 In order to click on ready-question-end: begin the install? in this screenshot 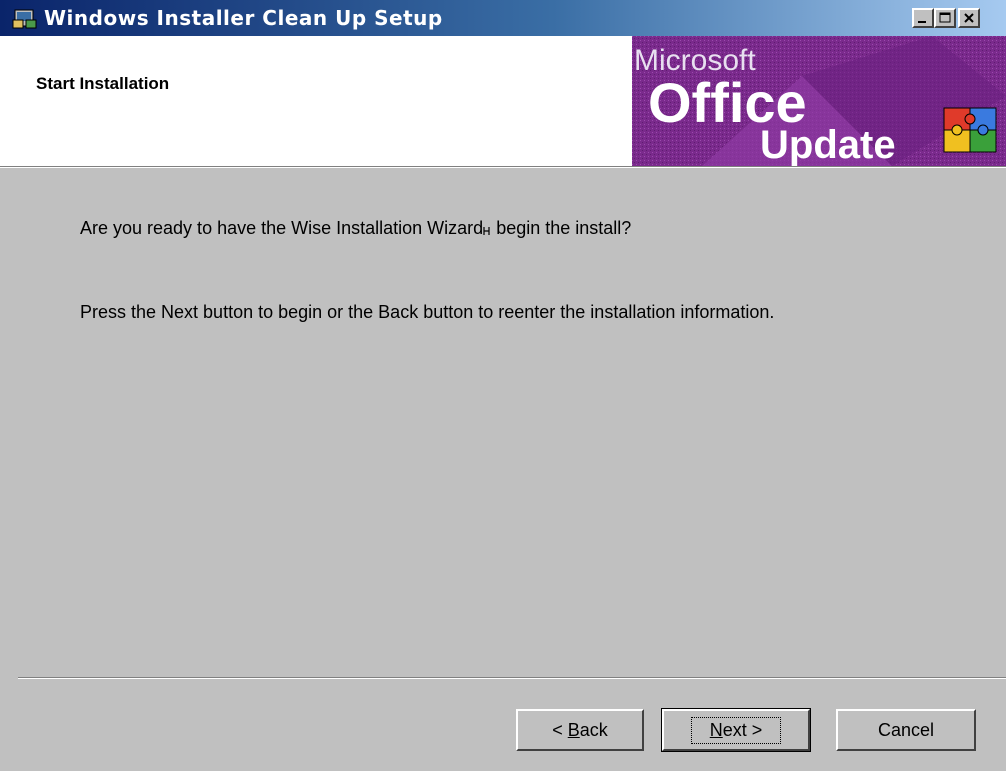, I will do `click(561, 228)`.